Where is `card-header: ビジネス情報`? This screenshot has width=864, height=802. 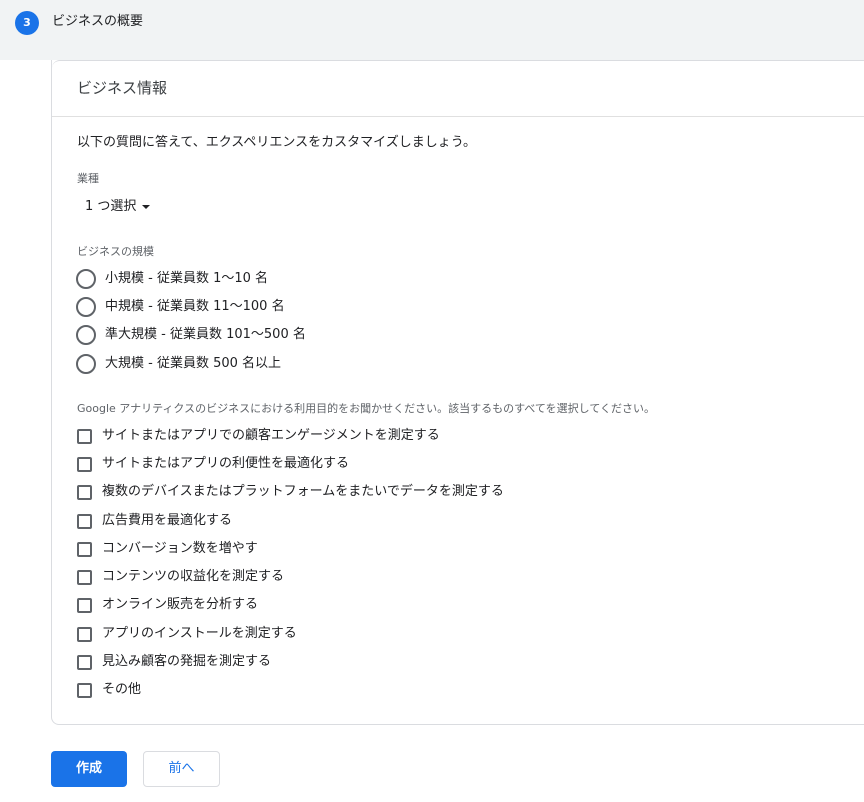 card-header: ビジネス情報 is located at coordinates (458, 88).